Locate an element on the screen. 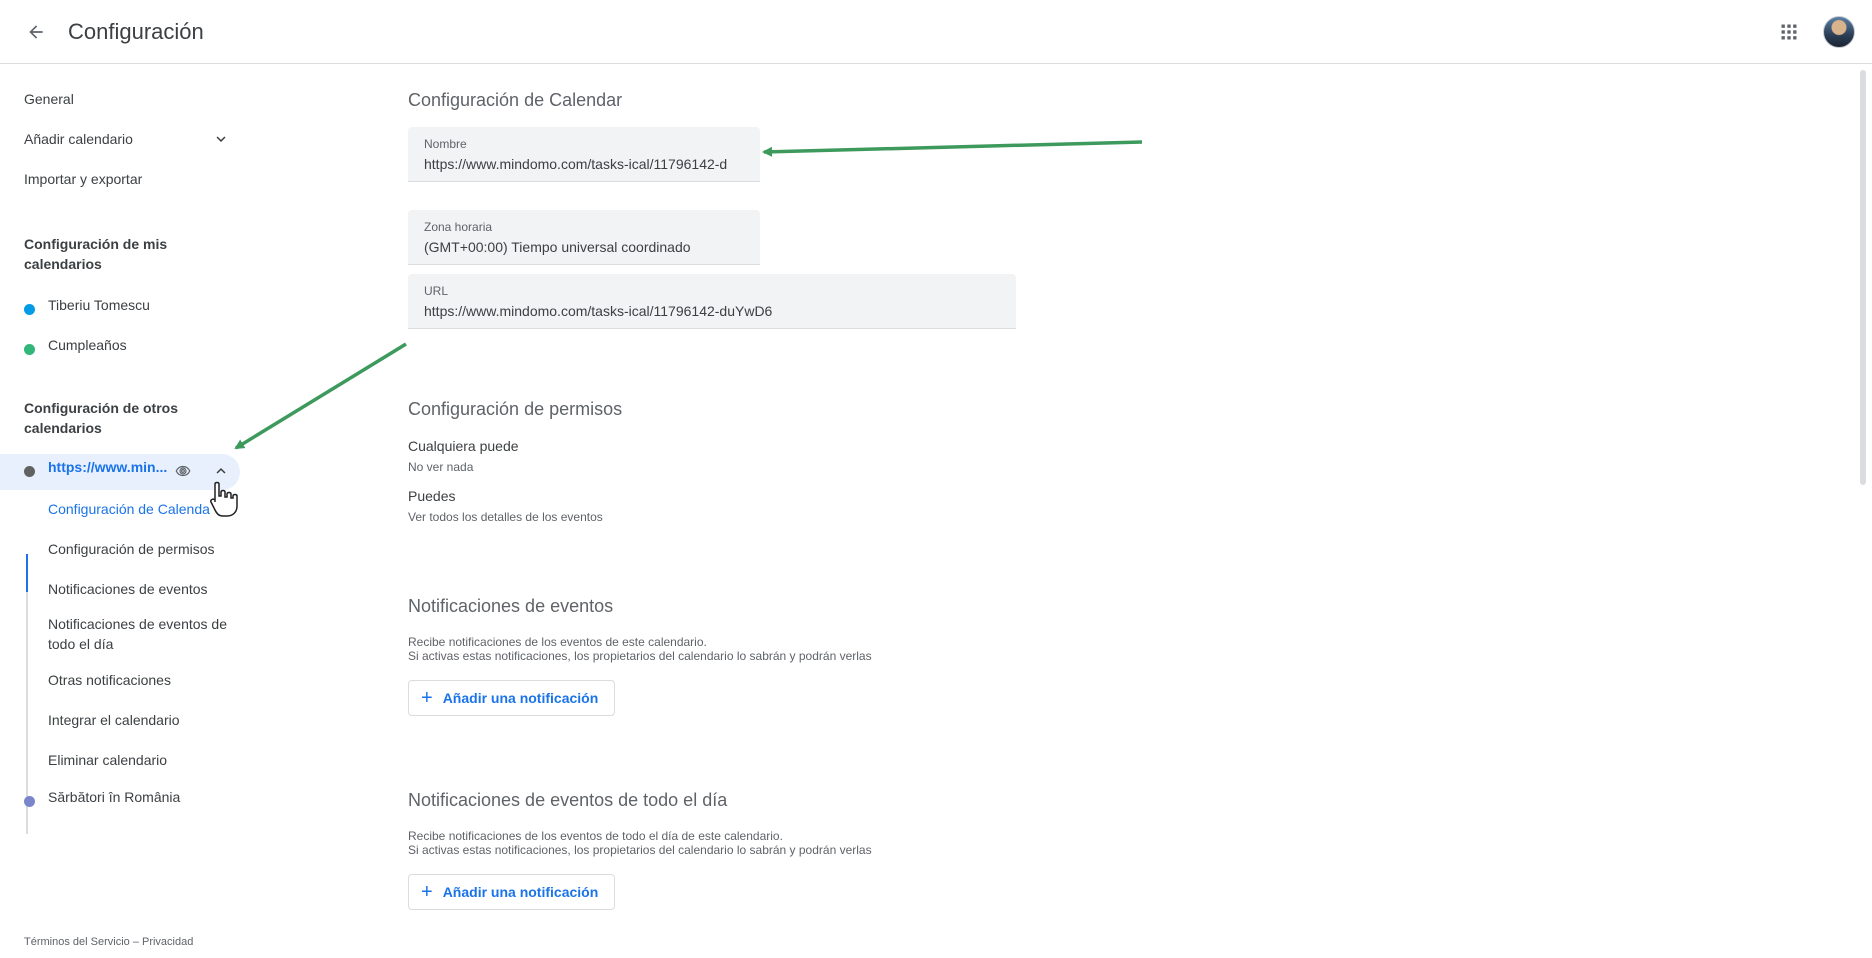  subnav-item-permissions: Configuración de permisos is located at coordinates (131, 549).